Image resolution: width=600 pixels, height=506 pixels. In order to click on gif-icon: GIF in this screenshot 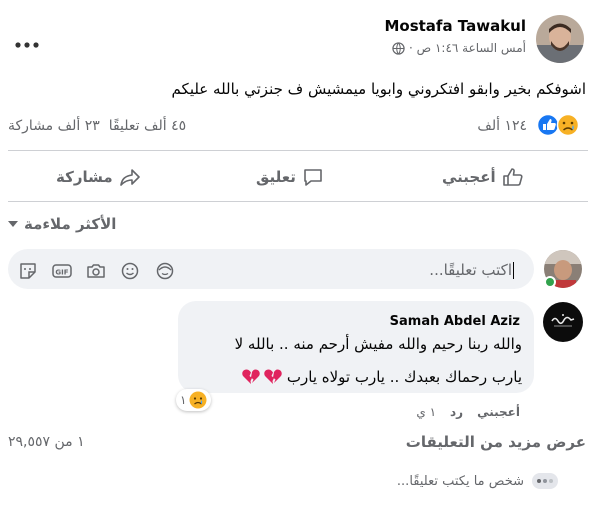, I will do `click(62, 271)`.